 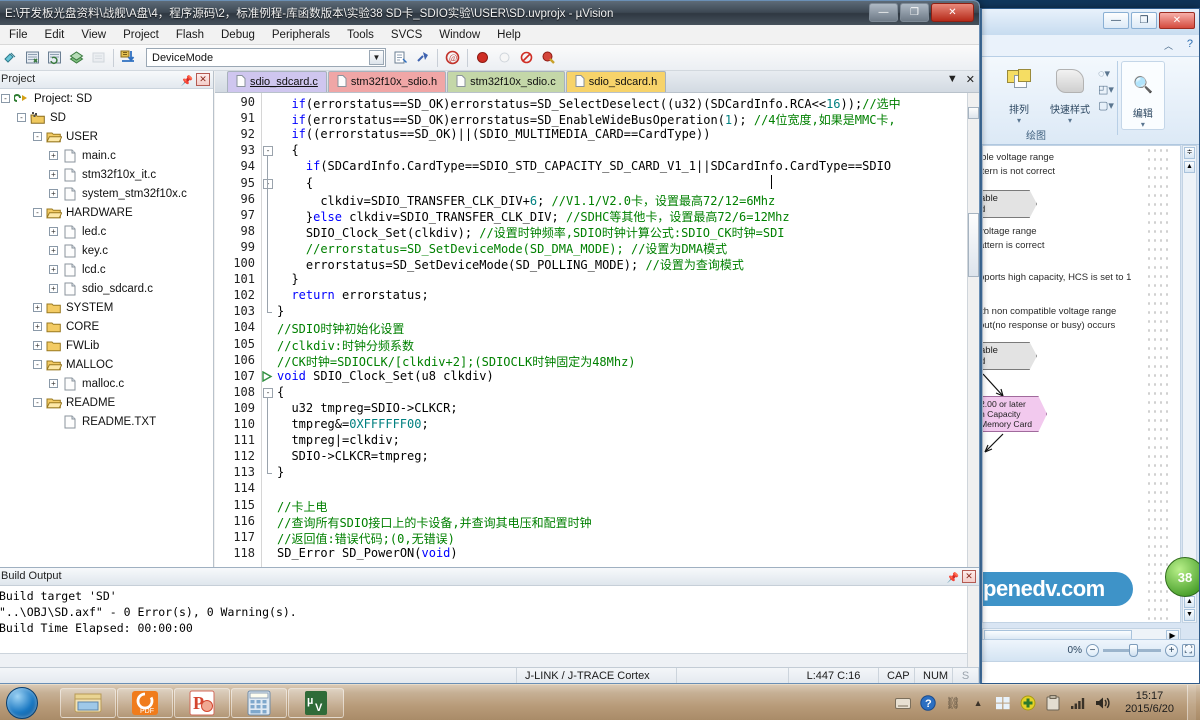 What do you see at coordinates (106, 155) in the screenshot?
I see `tree-item-main-c: + main.c` at bounding box center [106, 155].